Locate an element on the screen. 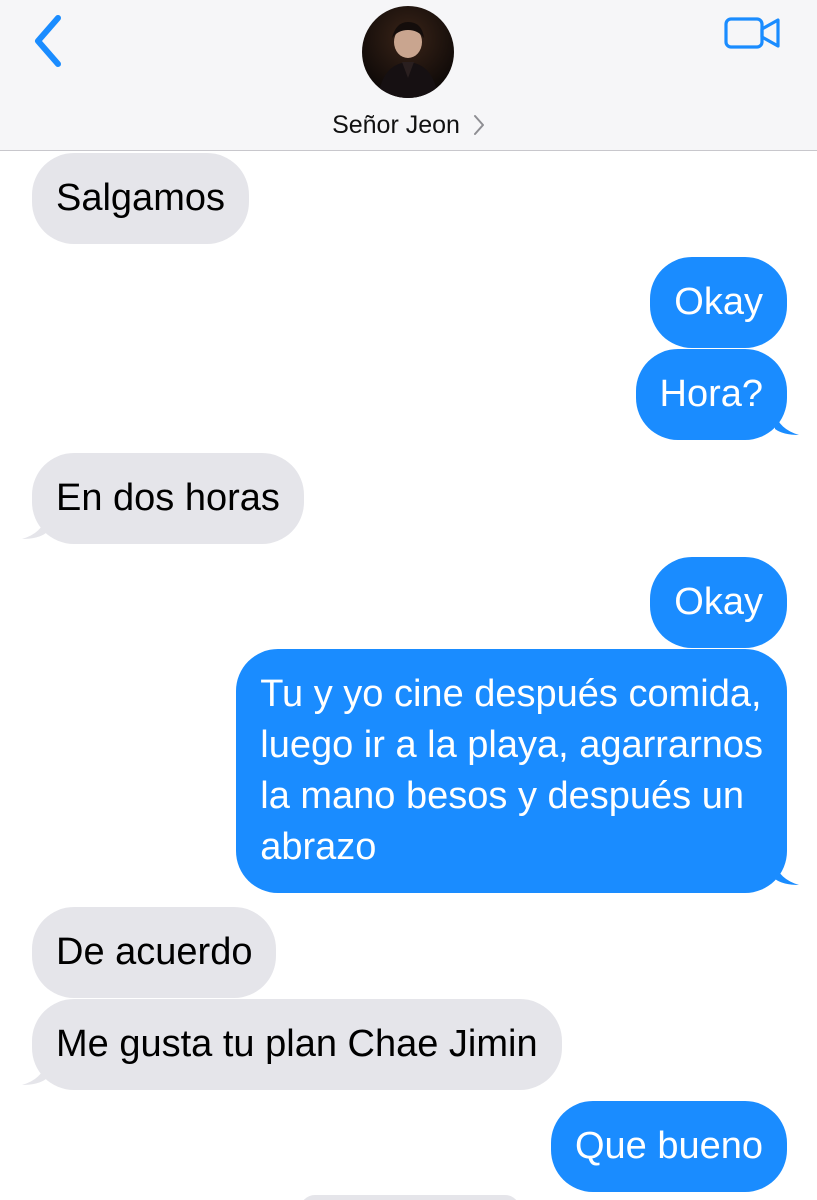  back-button is located at coordinates (47, 41).